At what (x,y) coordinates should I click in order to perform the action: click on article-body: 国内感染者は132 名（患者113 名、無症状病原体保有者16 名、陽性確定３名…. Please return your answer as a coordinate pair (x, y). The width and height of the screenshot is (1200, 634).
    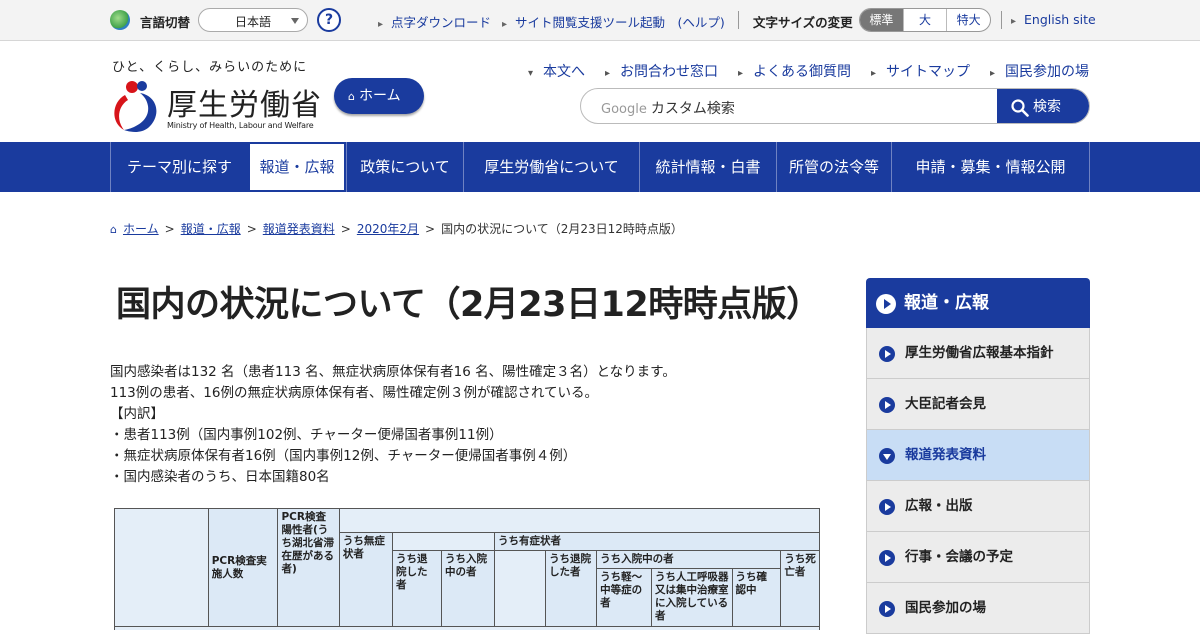
    Looking at the image, I should click on (393, 425).